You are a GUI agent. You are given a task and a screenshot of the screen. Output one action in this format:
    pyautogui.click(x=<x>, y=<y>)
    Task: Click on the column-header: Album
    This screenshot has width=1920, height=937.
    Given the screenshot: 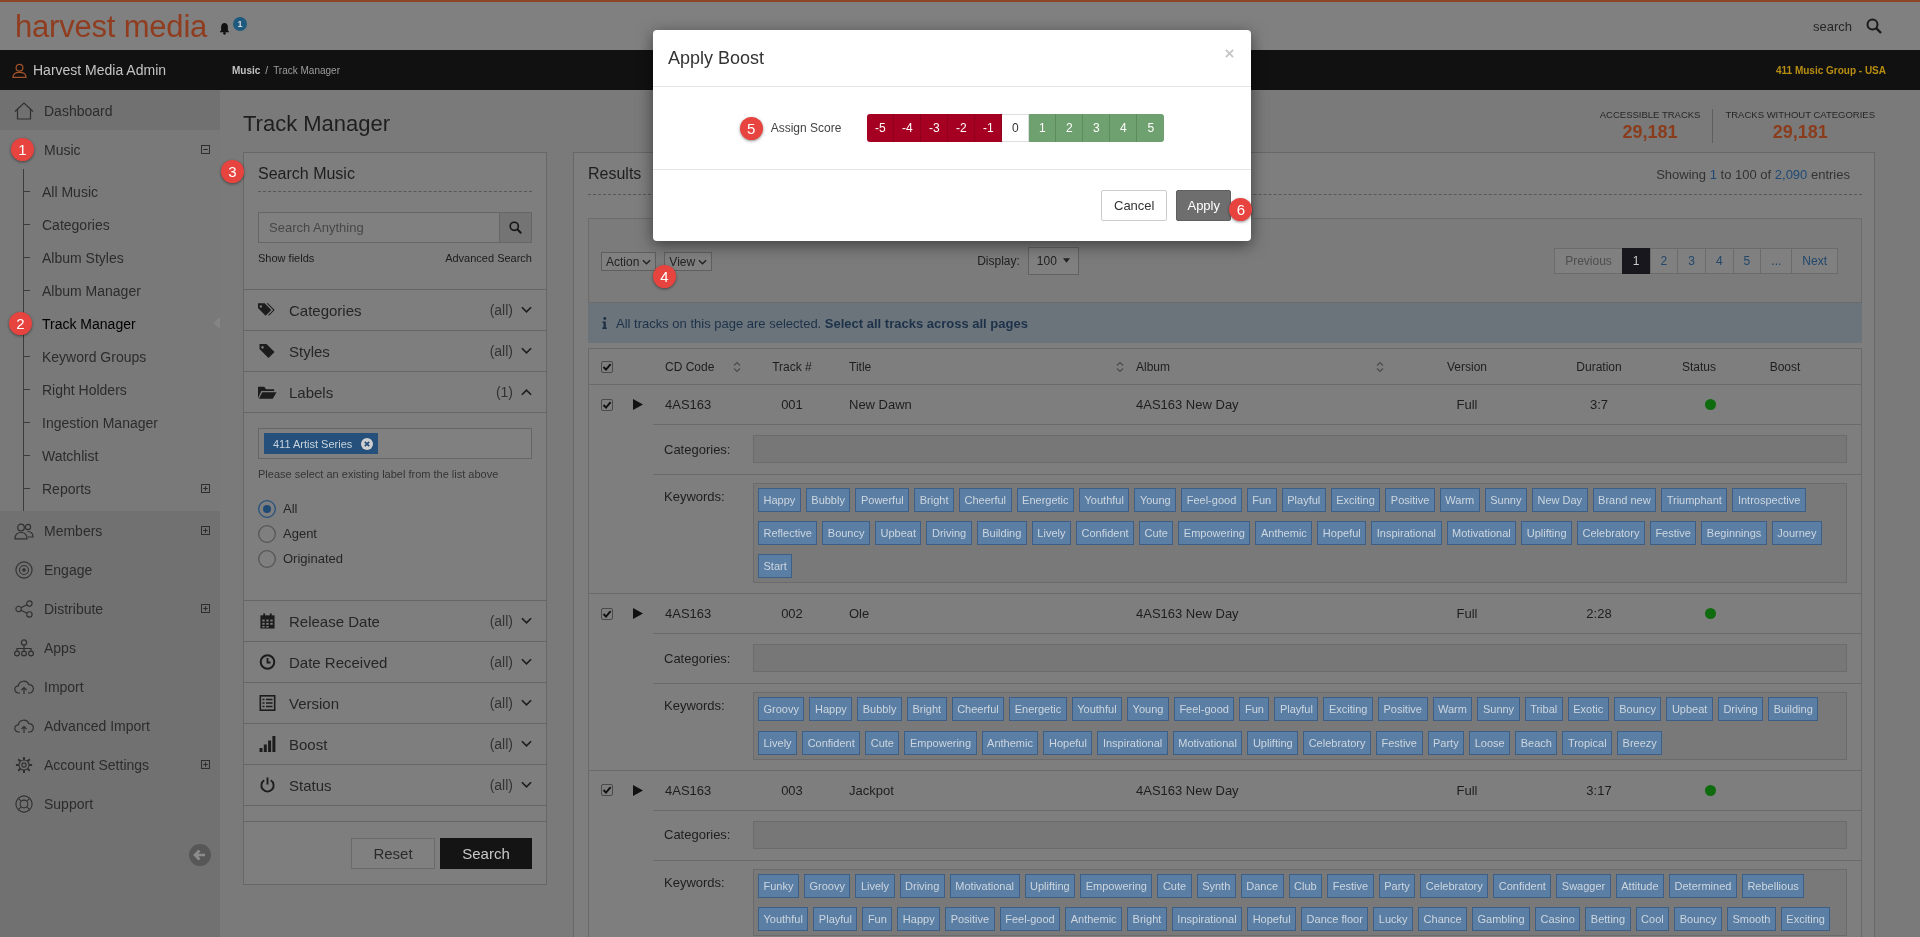 What is the action you would take?
    pyautogui.click(x=1261, y=366)
    